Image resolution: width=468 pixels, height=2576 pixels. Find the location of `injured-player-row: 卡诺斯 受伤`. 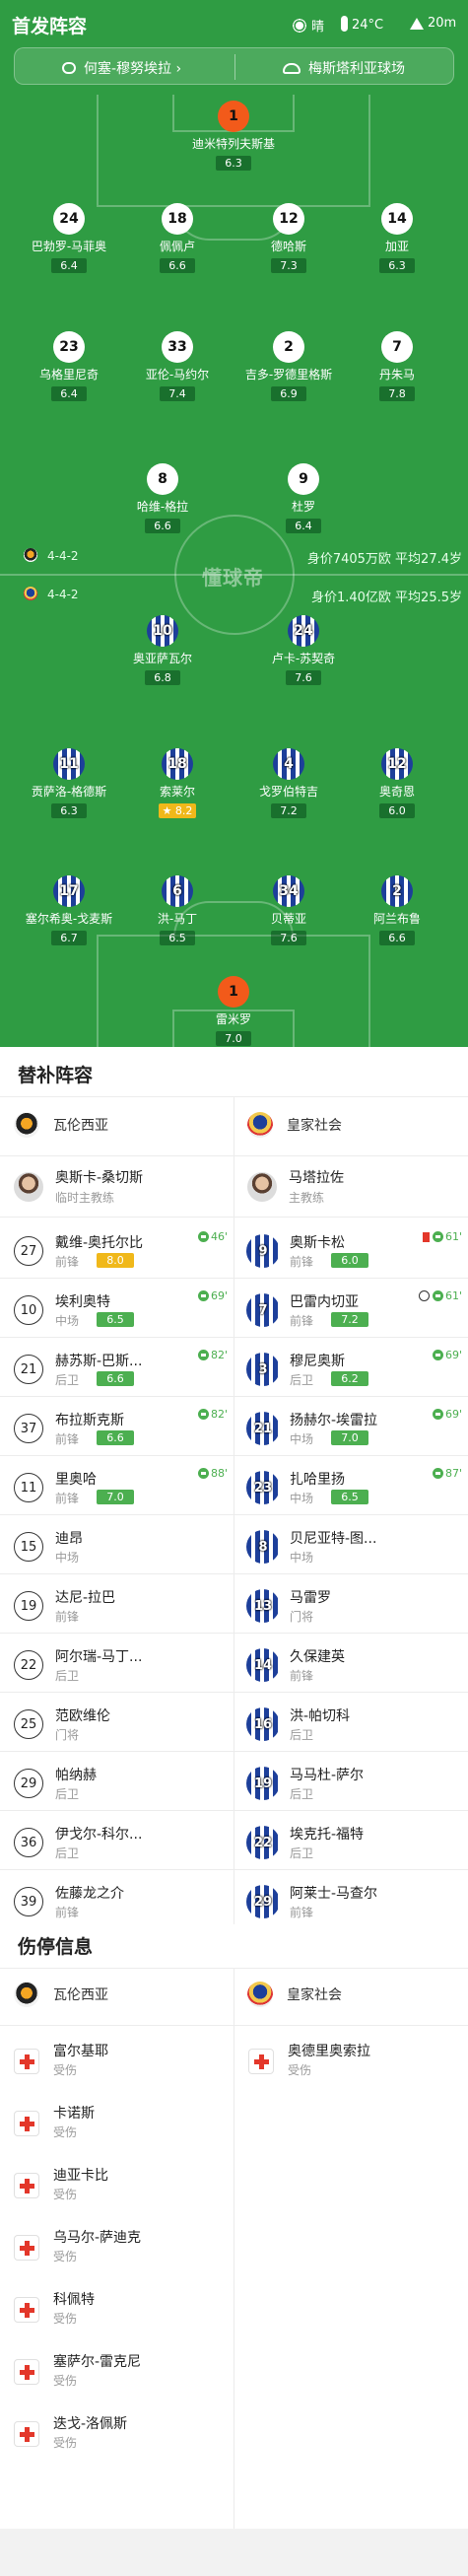

injured-player-row: 卡诺斯 受伤 is located at coordinates (117, 2121).